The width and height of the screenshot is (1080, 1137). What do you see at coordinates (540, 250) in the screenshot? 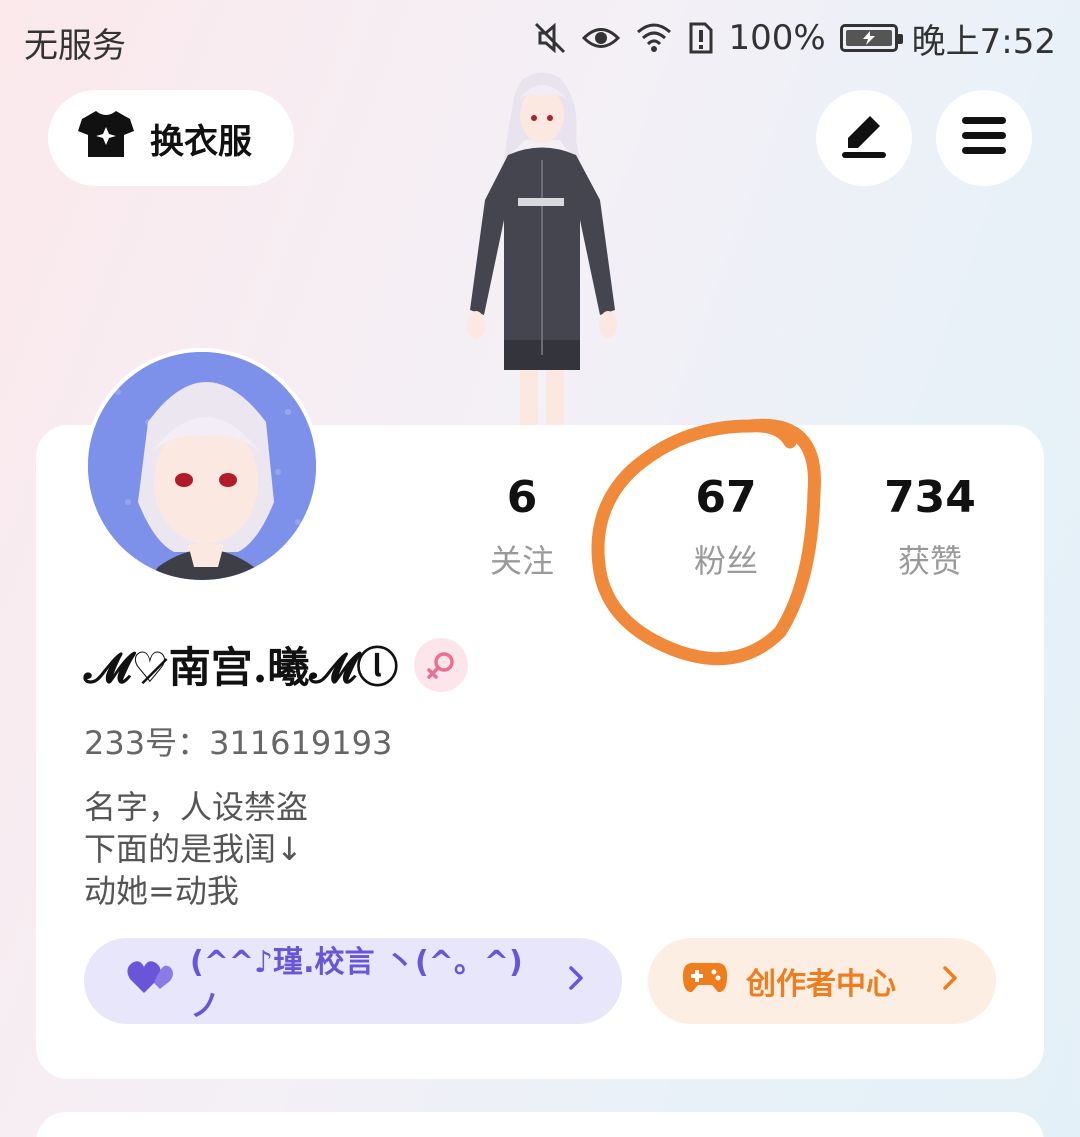
I see `avatar-character-3d` at bounding box center [540, 250].